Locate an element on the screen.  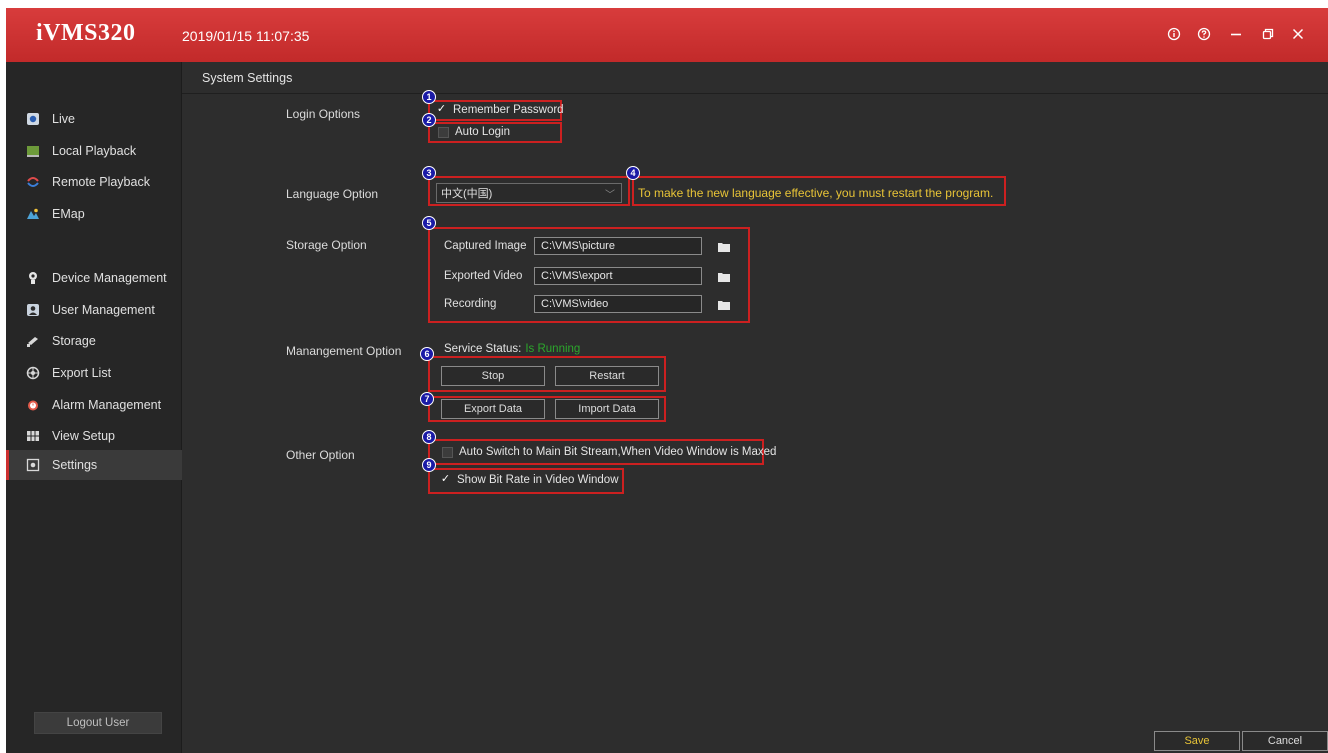
sidebar-item-alarm-management: Alarm Management is located at coordinates (94, 405).